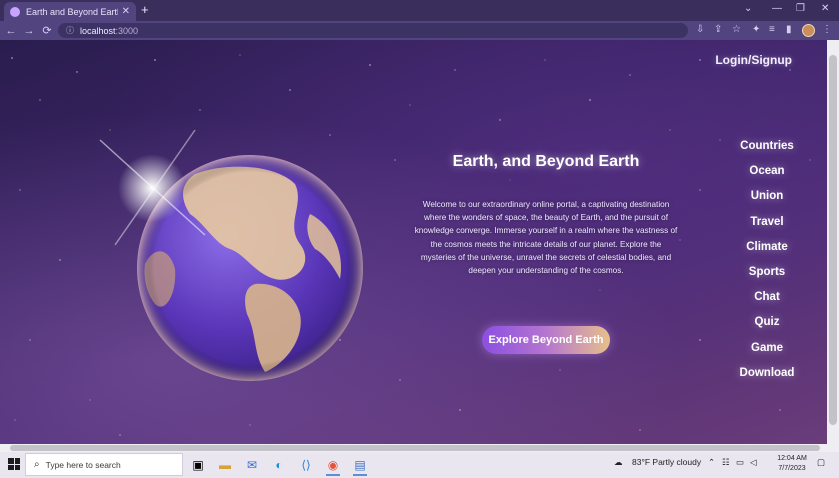 This screenshot has width=839, height=478. I want to click on nav-chat: Chat, so click(767, 297).